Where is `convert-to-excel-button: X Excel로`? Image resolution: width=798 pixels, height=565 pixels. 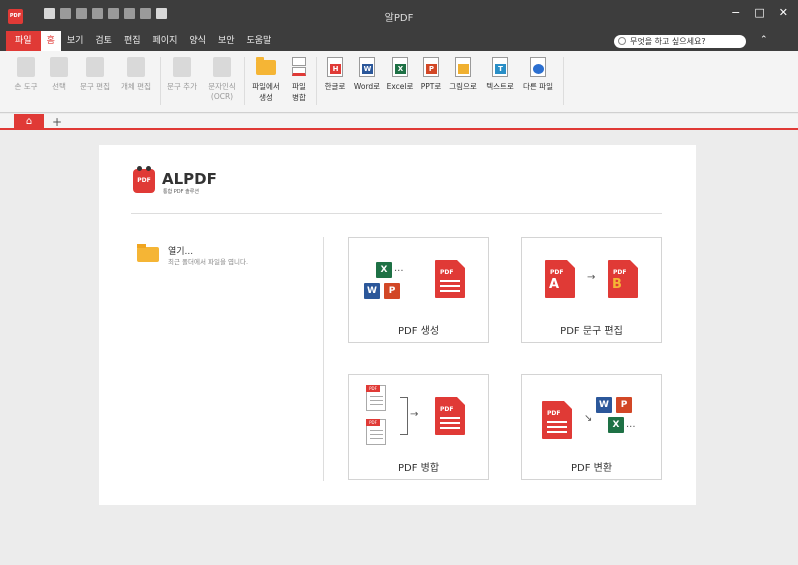
convert-to-excel-button: X Excel로 is located at coordinates (400, 74).